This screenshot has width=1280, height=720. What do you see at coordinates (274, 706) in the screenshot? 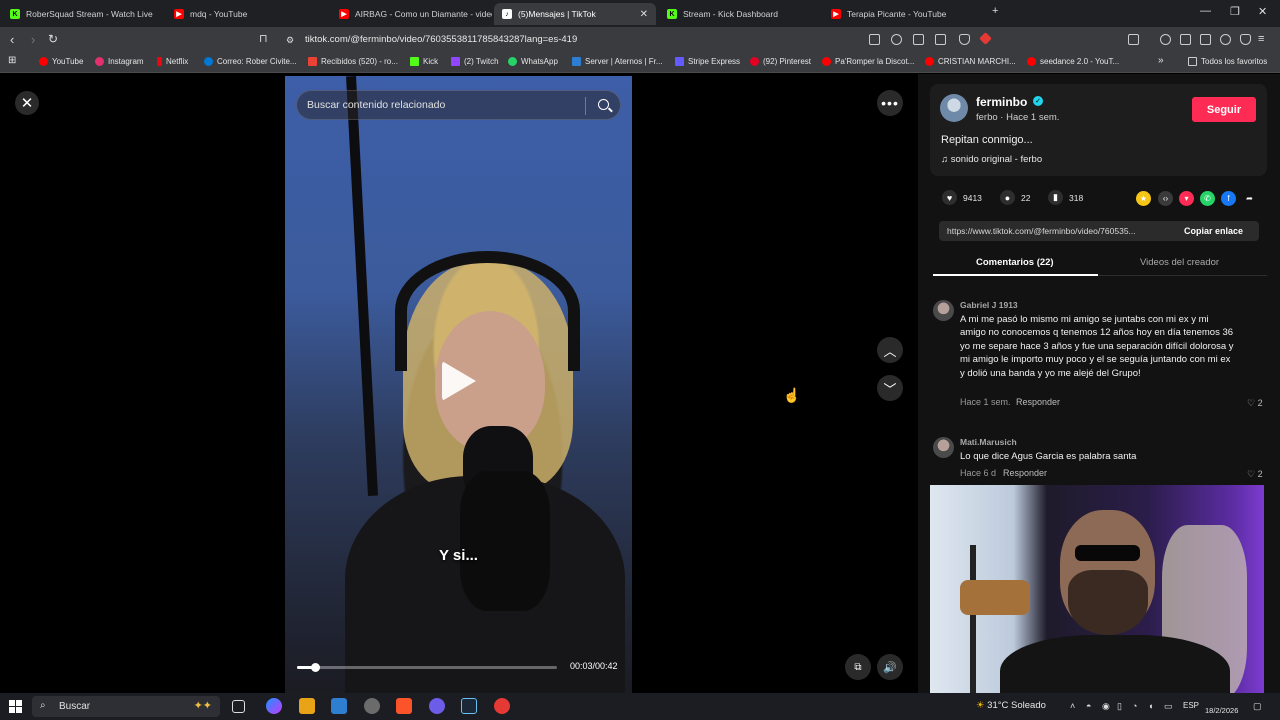
I see `copilot-icon` at bounding box center [274, 706].